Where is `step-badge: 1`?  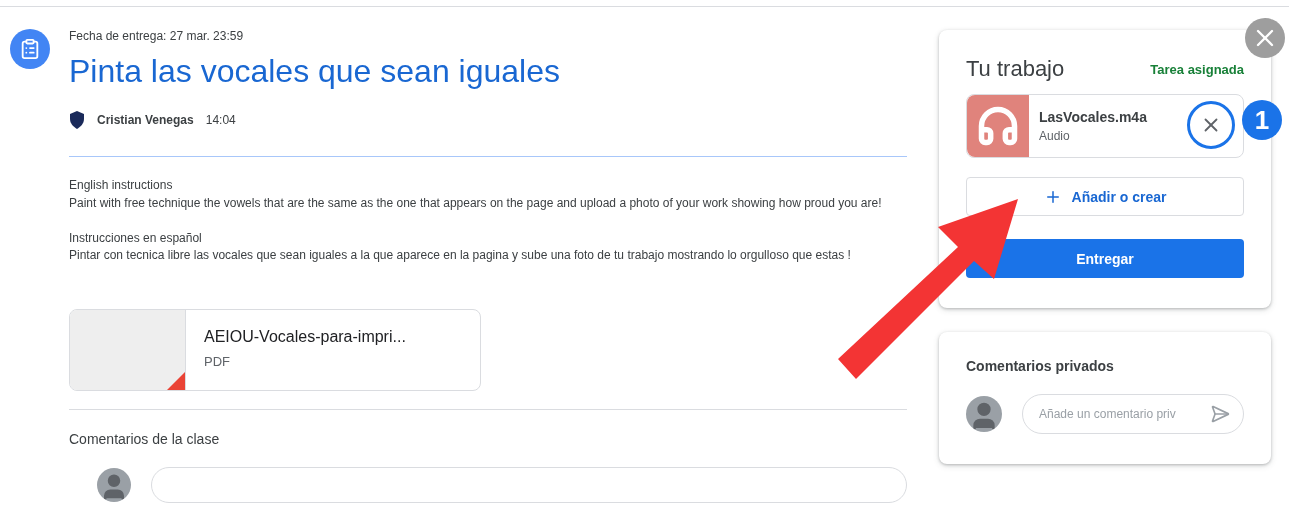 step-badge: 1 is located at coordinates (1262, 120).